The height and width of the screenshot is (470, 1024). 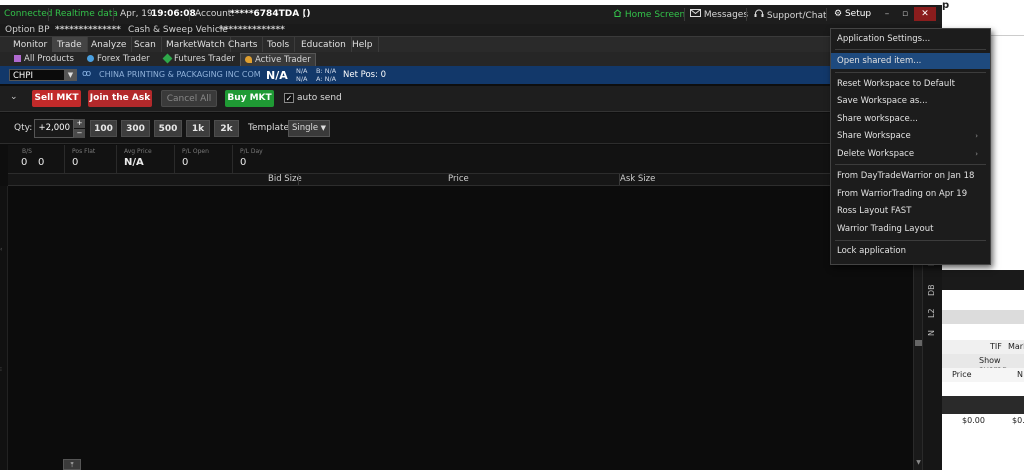 What do you see at coordinates (874, 136) in the screenshot?
I see `menu-item-label: Share Workspace` at bounding box center [874, 136].